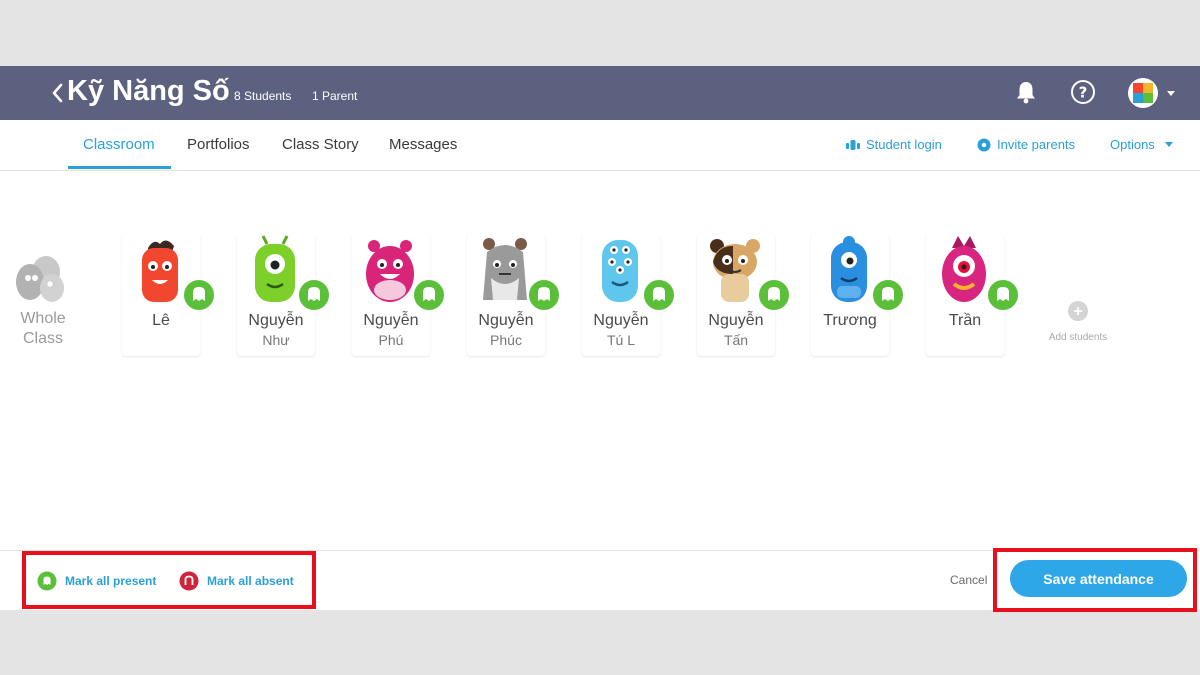 The height and width of the screenshot is (675, 1200). Describe the element at coordinates (423, 144) in the screenshot. I see `tab-messages: Messages` at that location.